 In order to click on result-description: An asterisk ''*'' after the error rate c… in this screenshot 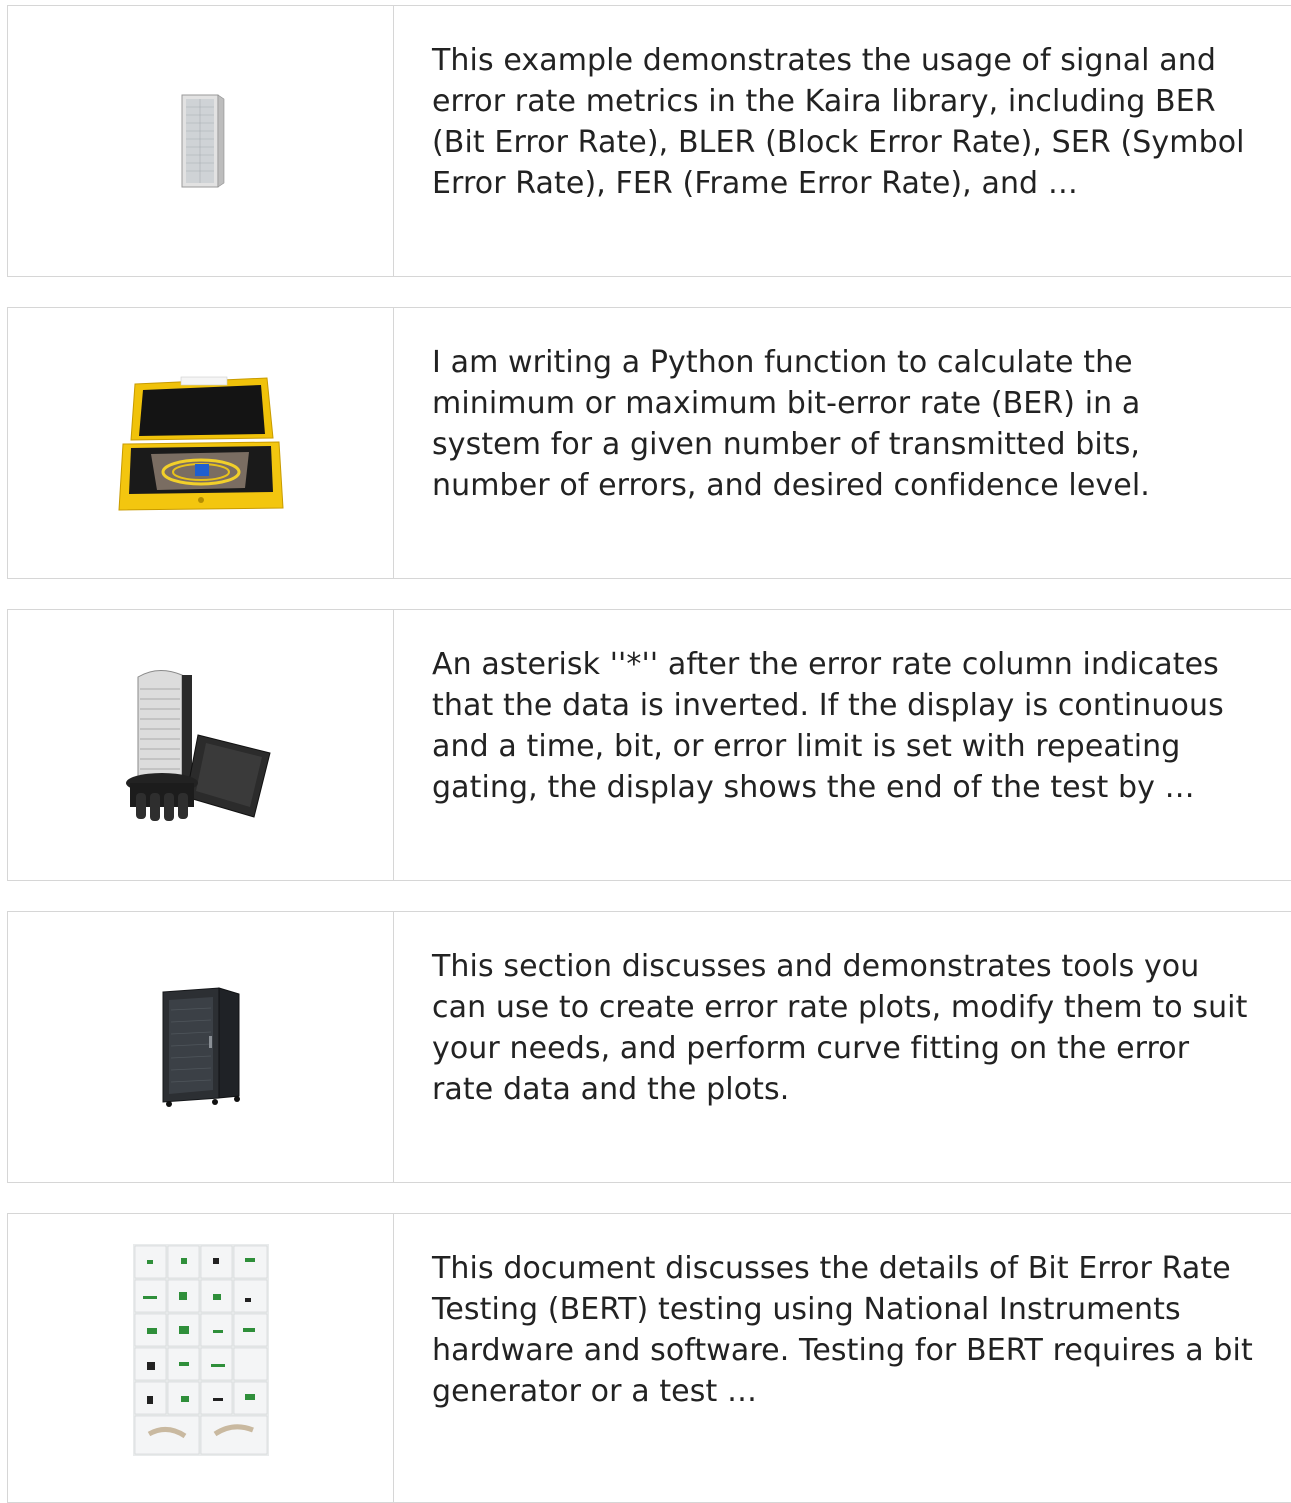, I will do `click(844, 726)`.